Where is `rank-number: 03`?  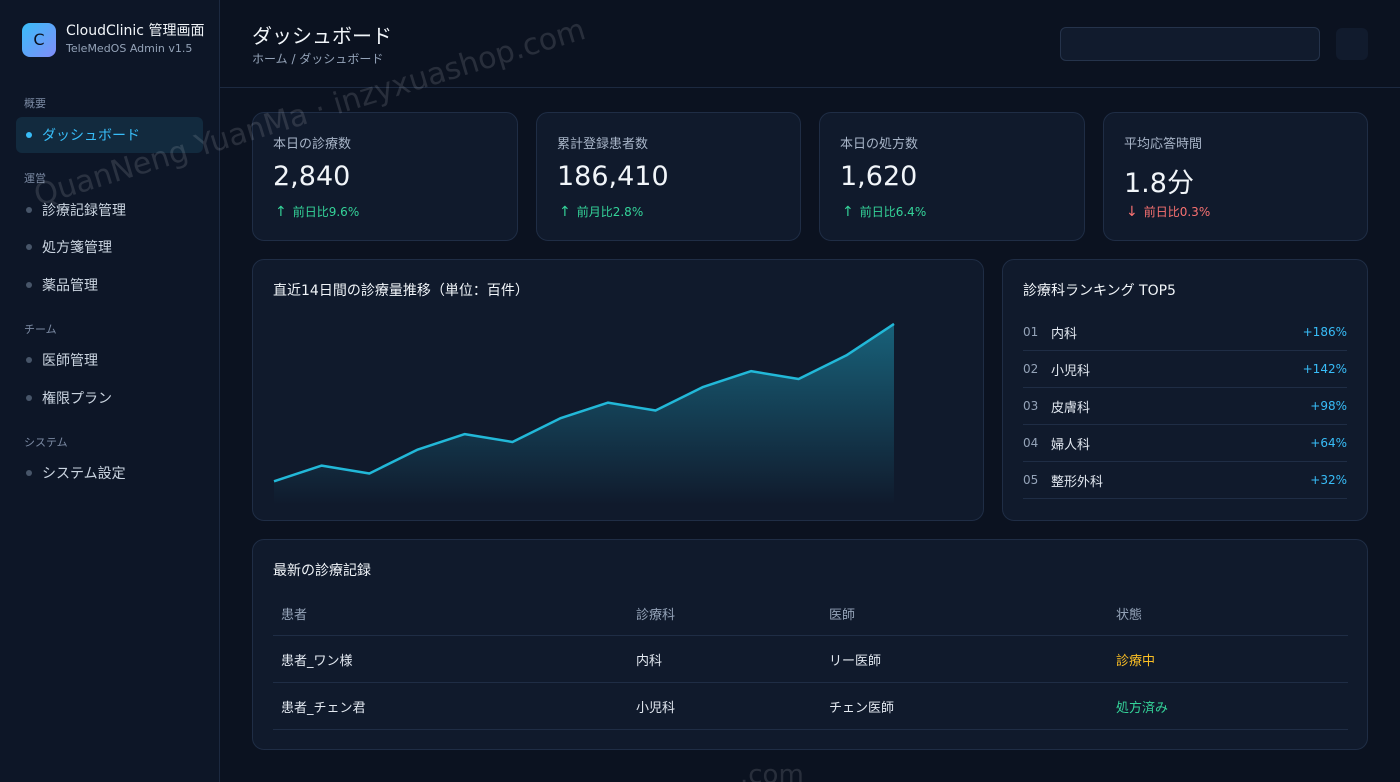 rank-number: 03 is located at coordinates (1031, 406).